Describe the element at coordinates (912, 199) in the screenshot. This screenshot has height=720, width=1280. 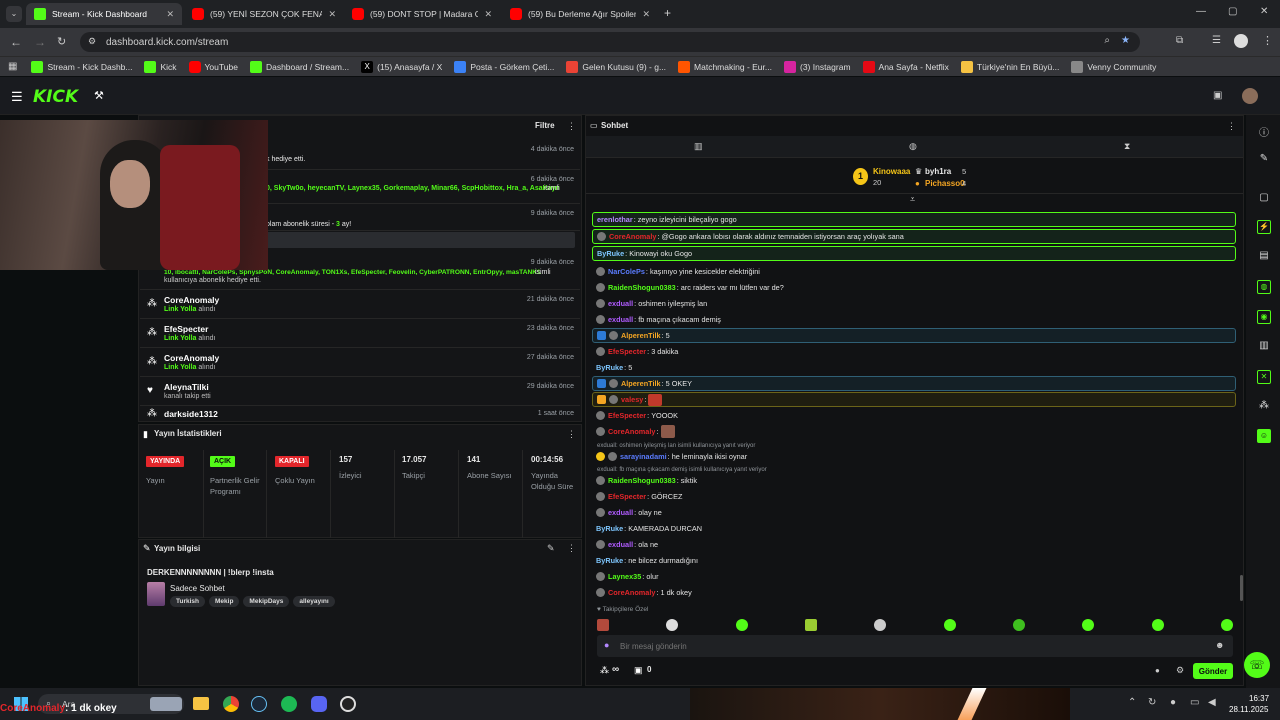
I see `expand-chevron-icon: ⩡` at that location.